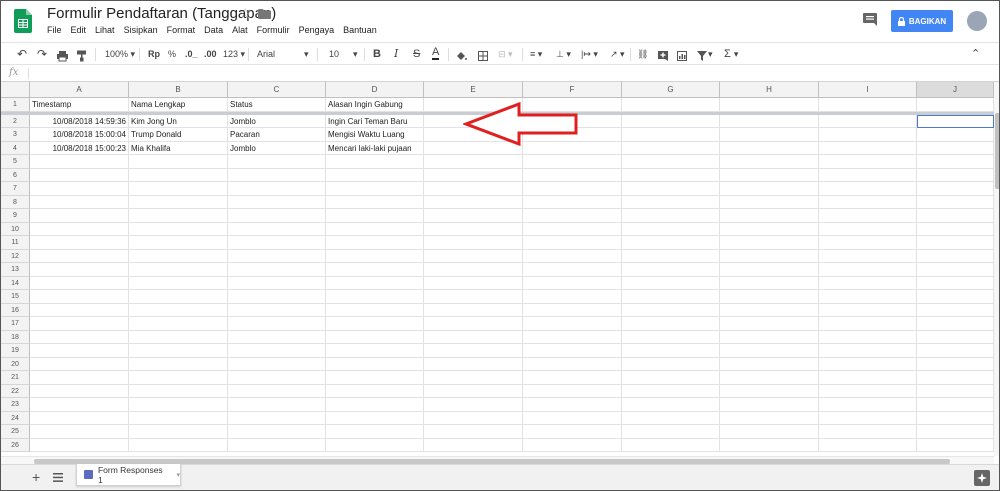 Image resolution: width=1000 pixels, height=491 pixels. I want to click on cell-b11, so click(178, 243).